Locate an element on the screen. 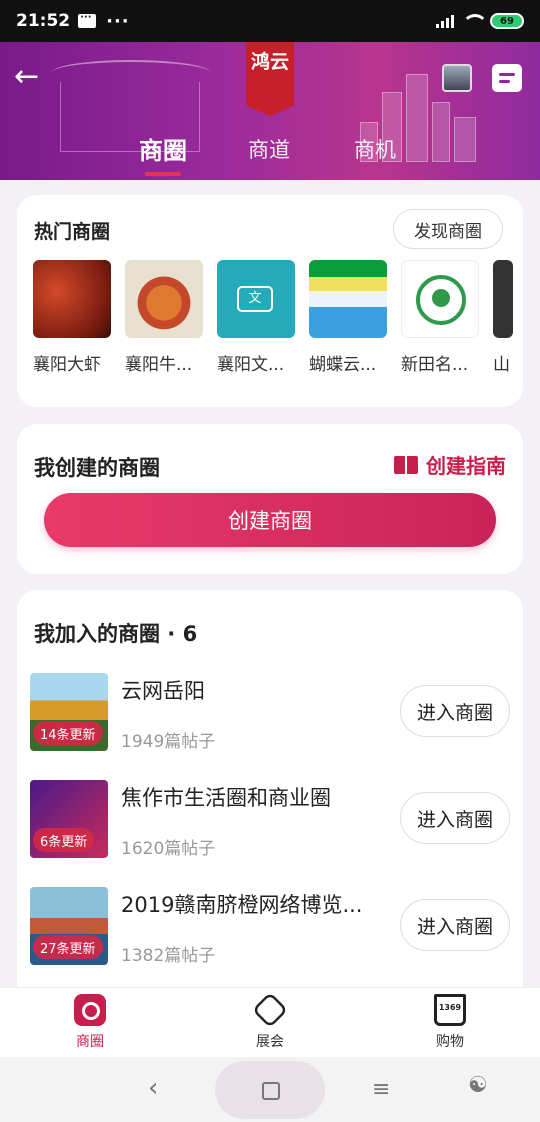 The height and width of the screenshot is (1122, 540). book-icon is located at coordinates (406, 464).